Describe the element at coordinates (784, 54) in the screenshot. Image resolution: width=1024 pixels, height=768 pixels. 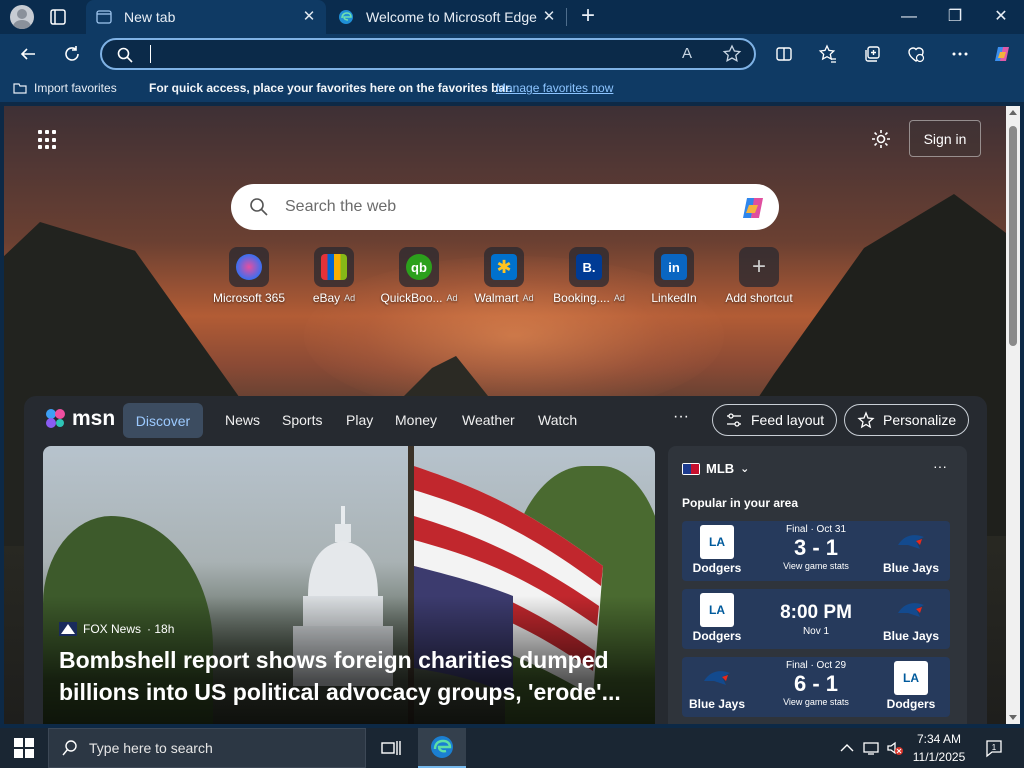
I see `split-screen-icon` at that location.